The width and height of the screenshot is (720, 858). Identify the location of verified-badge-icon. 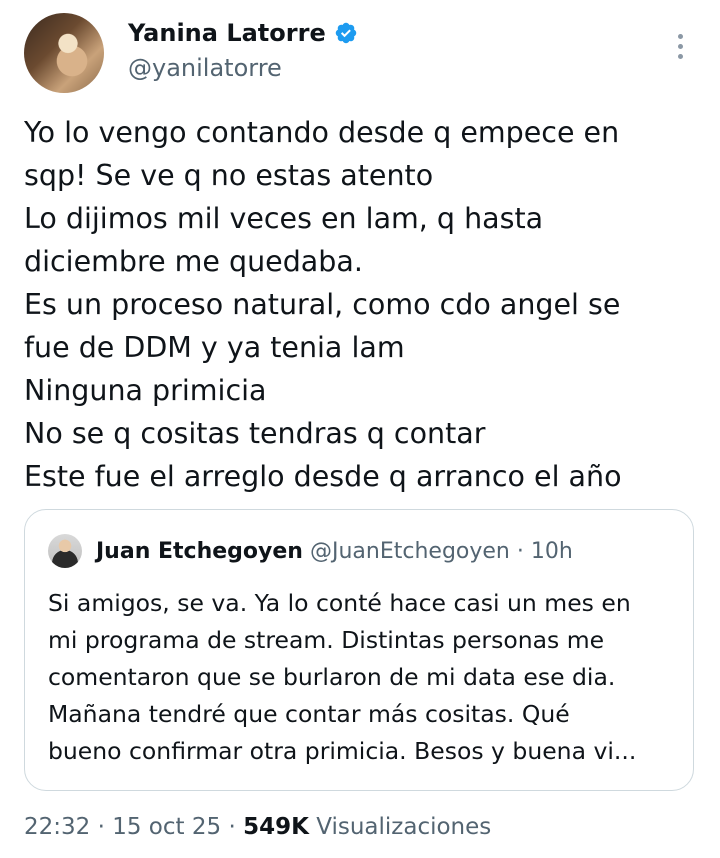
(345, 33).